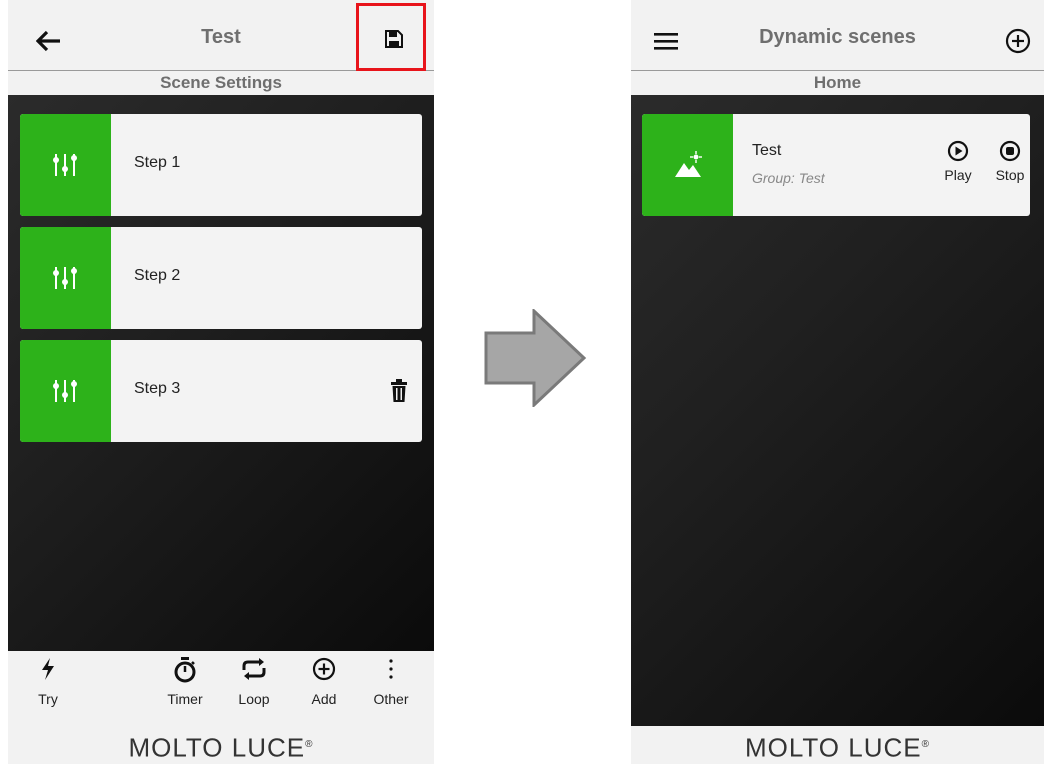  I want to click on trash-icon, so click(399, 390).